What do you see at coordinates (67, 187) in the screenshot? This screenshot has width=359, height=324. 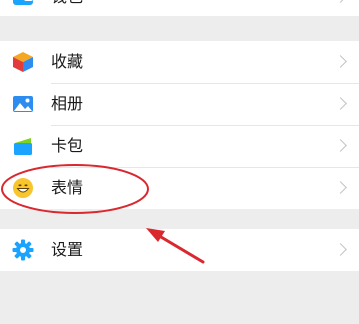 I see `stickers-label: 表情` at bounding box center [67, 187].